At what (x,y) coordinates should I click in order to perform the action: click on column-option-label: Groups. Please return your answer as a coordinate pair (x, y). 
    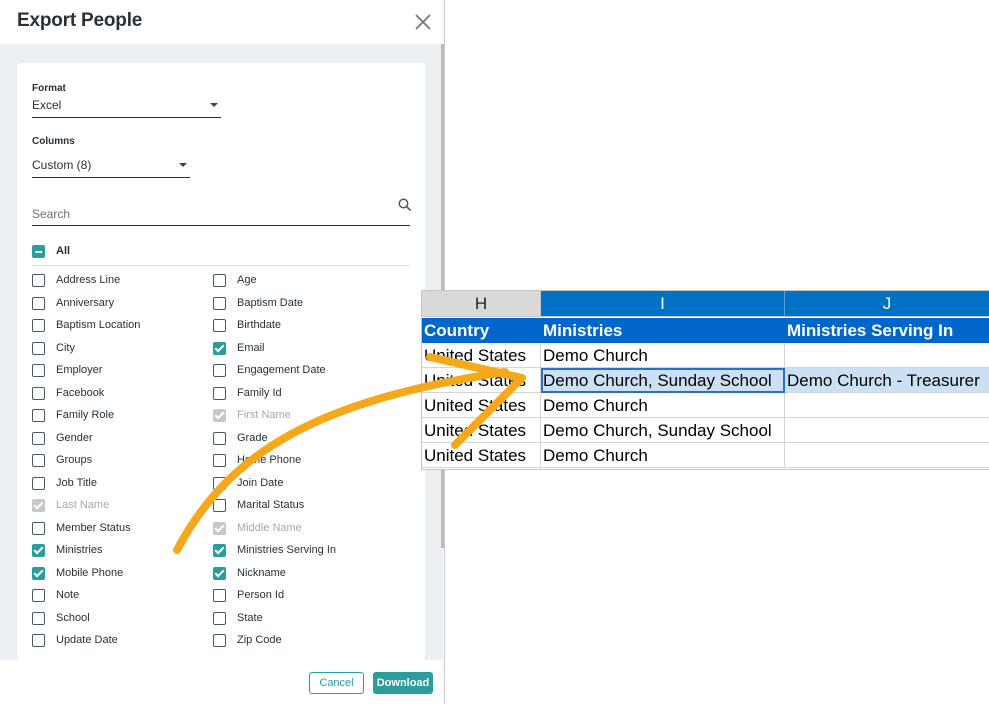
    Looking at the image, I should click on (74, 460).